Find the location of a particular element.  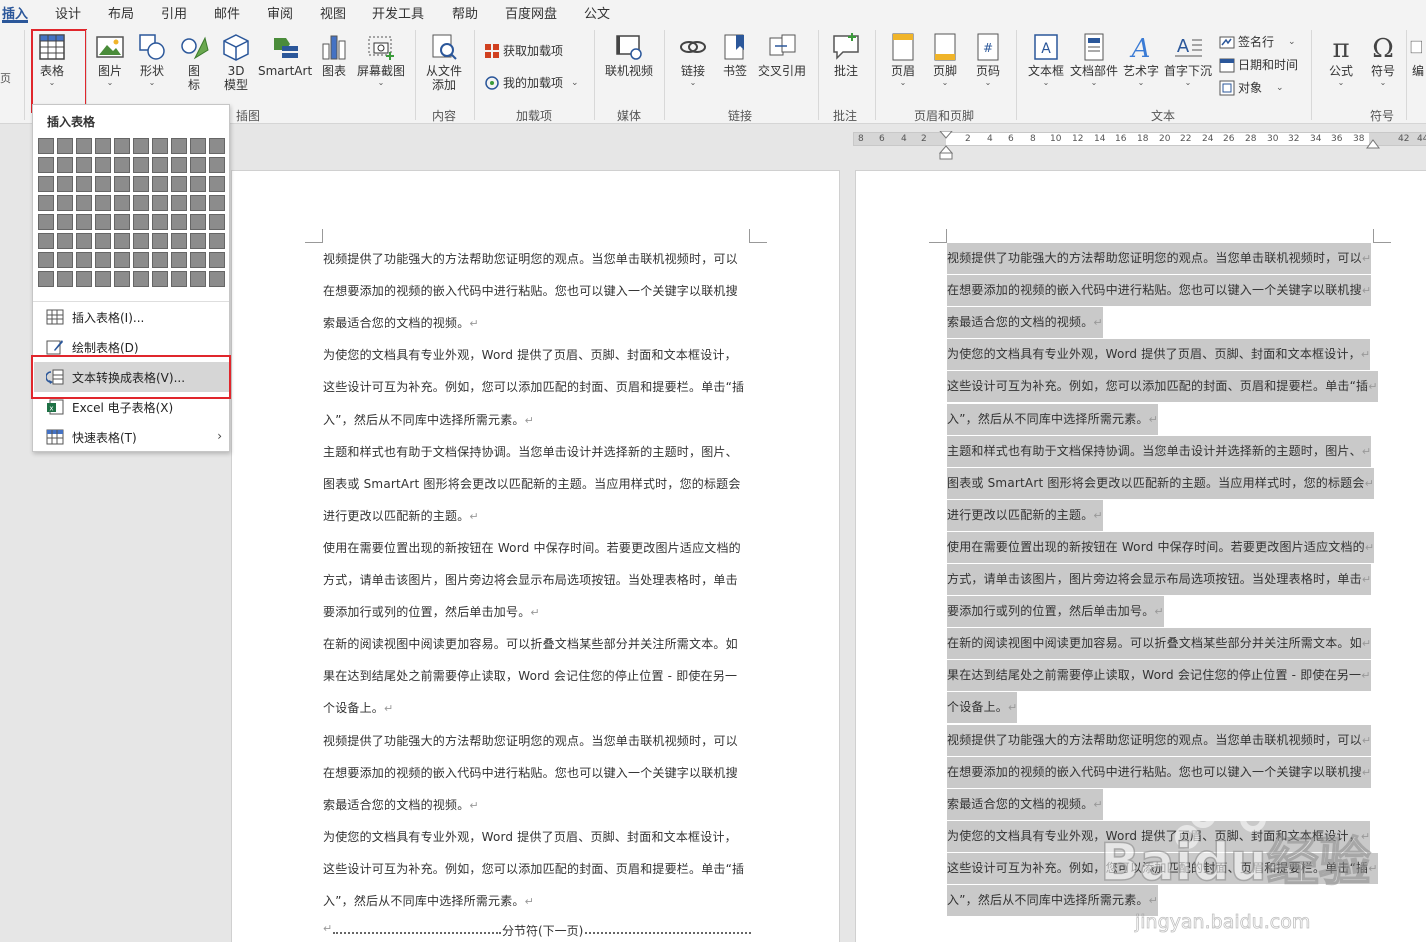

link-button: 链接 ⌄ is located at coordinates (693, 60).